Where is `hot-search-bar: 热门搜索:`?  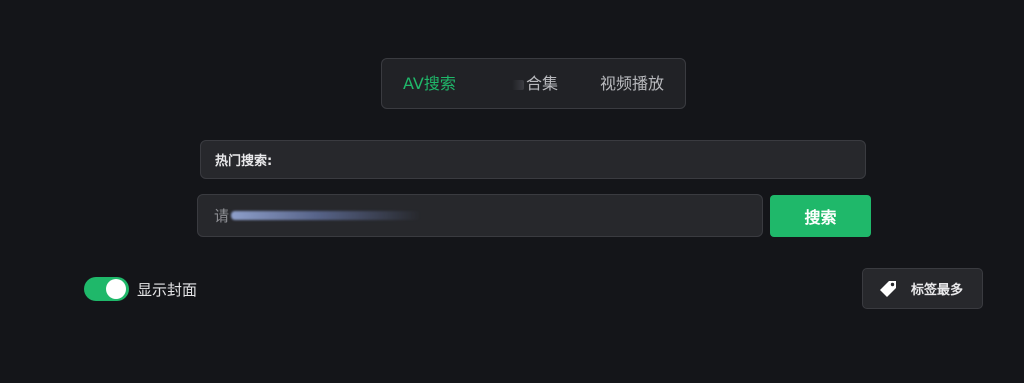 hot-search-bar: 热门搜索: is located at coordinates (533, 159).